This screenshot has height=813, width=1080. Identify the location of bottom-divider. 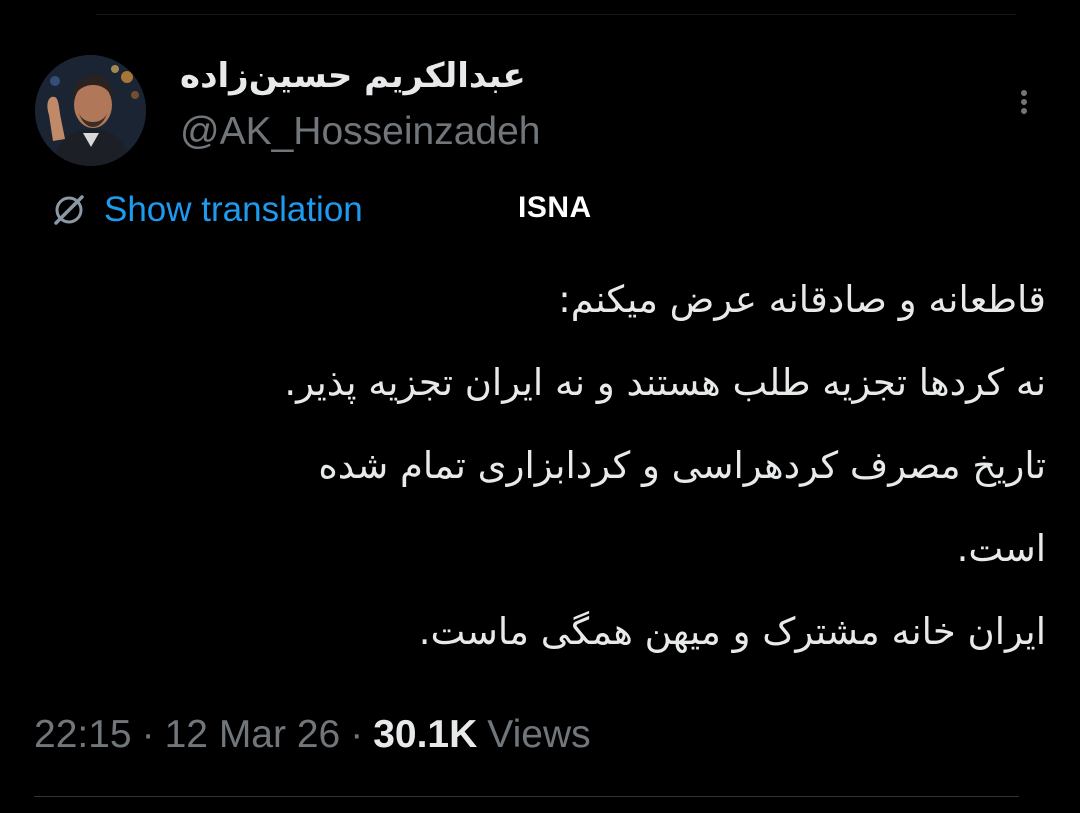
(526, 796).